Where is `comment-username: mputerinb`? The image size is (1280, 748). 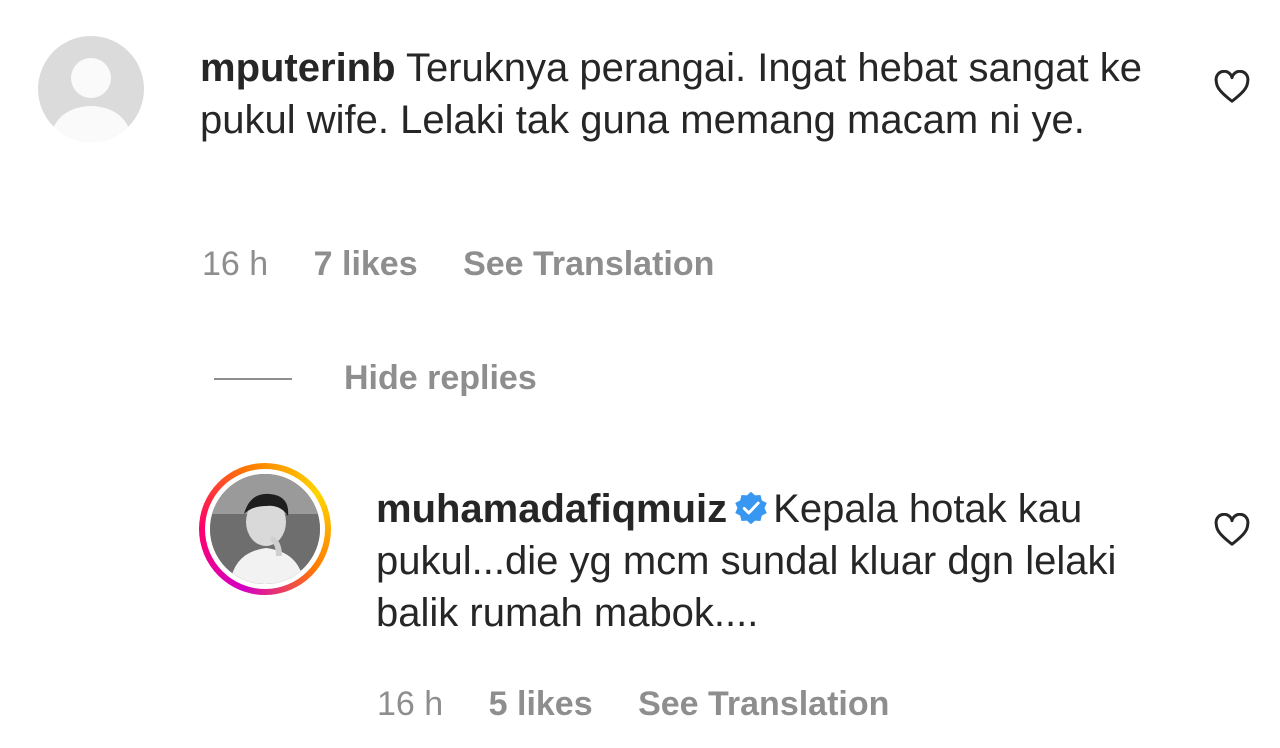 comment-username: mputerinb is located at coordinates (298, 68).